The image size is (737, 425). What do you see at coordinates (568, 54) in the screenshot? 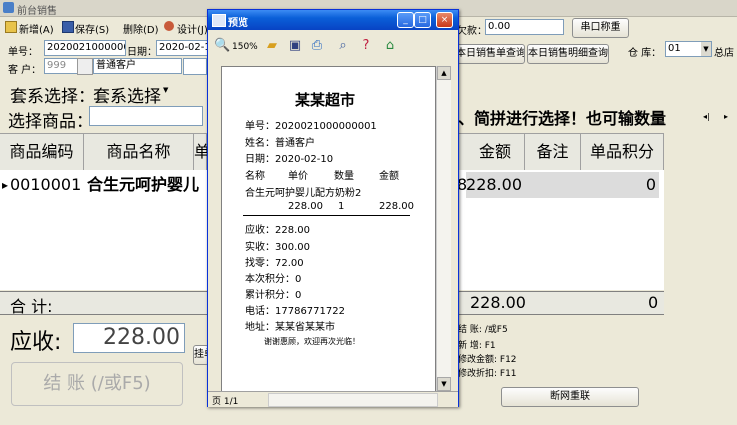
I see `today-detail-button: 本日销售明细查询` at bounding box center [568, 54].